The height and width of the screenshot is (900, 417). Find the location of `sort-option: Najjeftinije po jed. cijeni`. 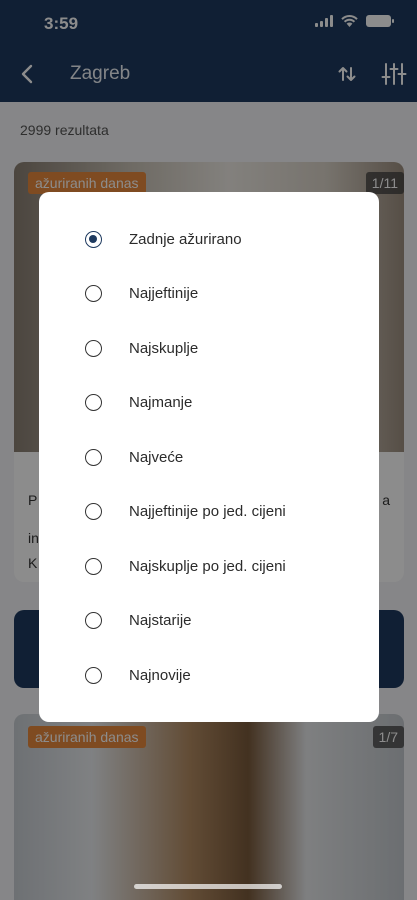

sort-option: Najjeftinije po jed. cijeni is located at coordinates (209, 512).